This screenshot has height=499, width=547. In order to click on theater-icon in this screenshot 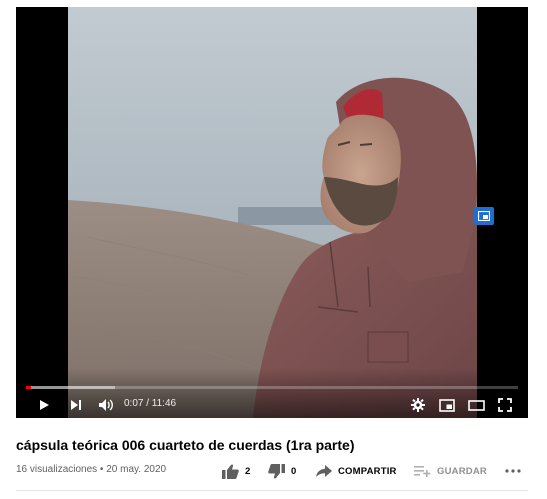, I will do `click(476, 405)`.